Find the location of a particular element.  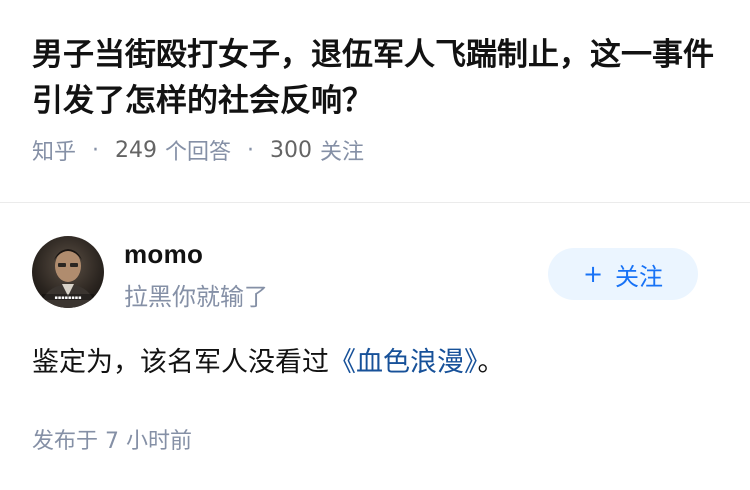

content-link: 《血色浪漫》 is located at coordinates (403, 362).